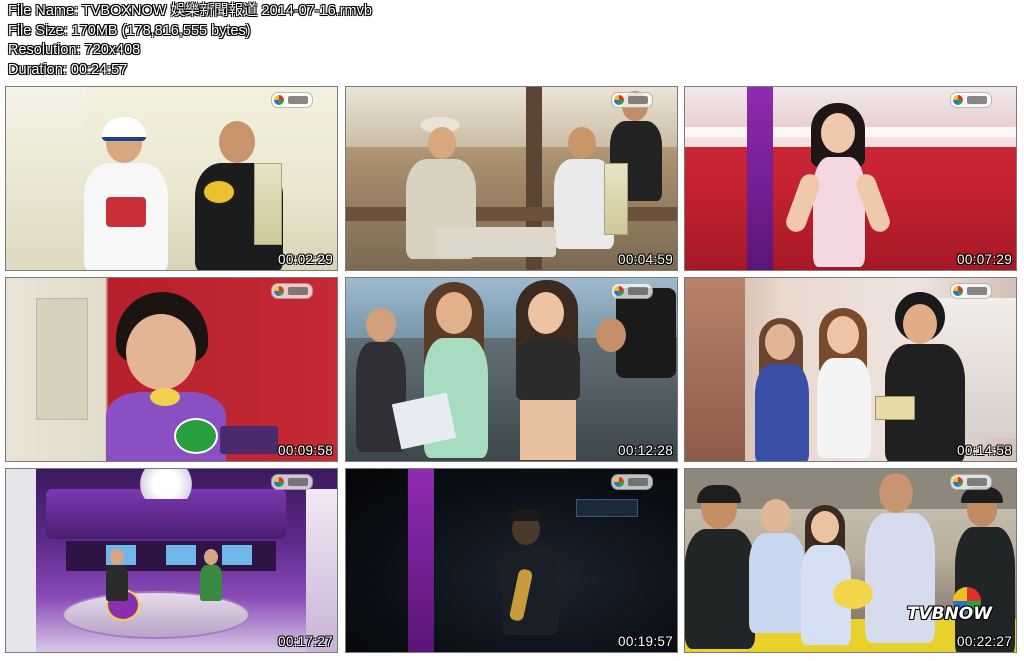 This screenshot has height=661, width=1024. What do you see at coordinates (949, 614) in the screenshot?
I see `watermark-text: TVBNOW` at bounding box center [949, 614].